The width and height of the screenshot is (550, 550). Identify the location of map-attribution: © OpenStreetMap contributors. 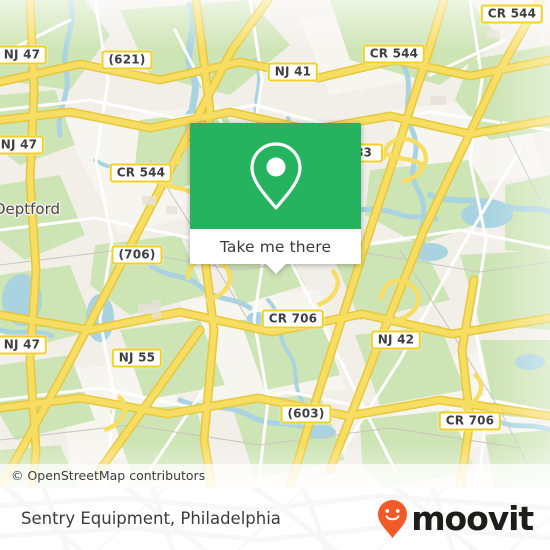
(275, 476).